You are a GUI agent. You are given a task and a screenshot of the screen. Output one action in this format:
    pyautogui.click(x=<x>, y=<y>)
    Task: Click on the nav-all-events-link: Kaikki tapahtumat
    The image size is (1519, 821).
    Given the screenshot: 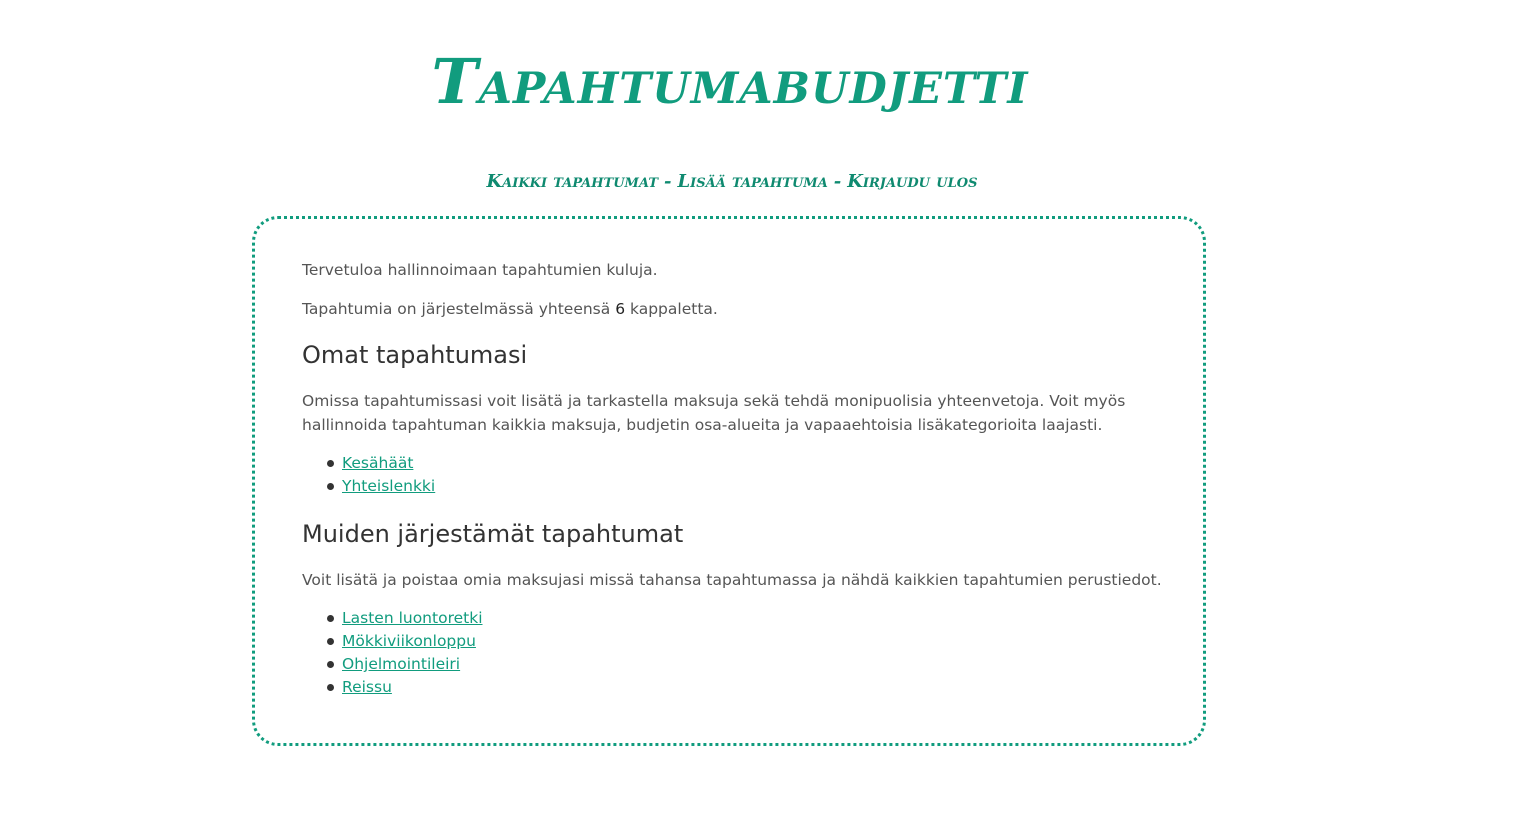 What is the action you would take?
    pyautogui.click(x=572, y=181)
    